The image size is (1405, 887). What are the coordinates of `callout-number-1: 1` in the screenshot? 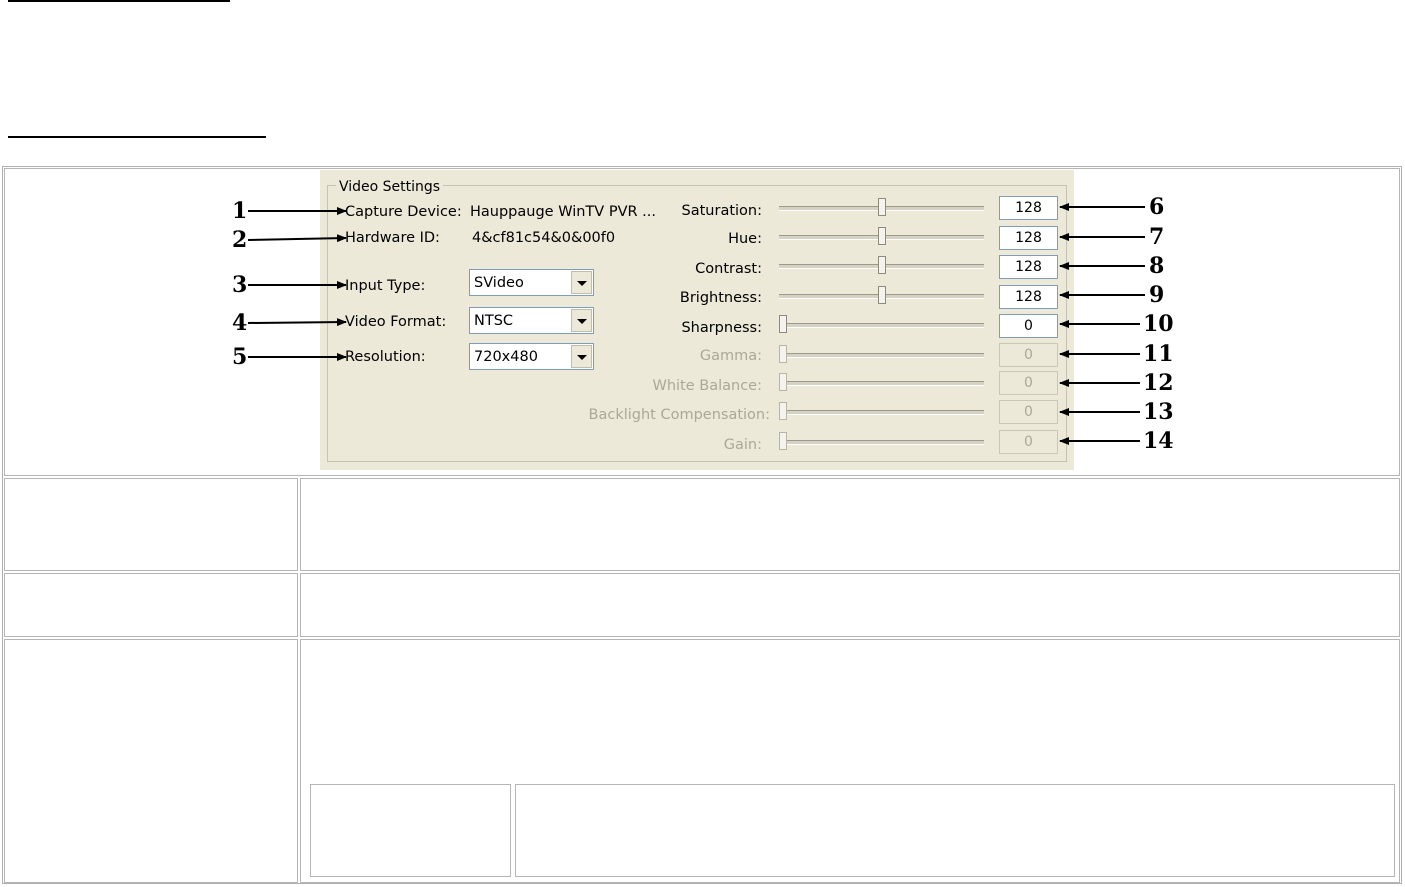 It's located at (240, 211).